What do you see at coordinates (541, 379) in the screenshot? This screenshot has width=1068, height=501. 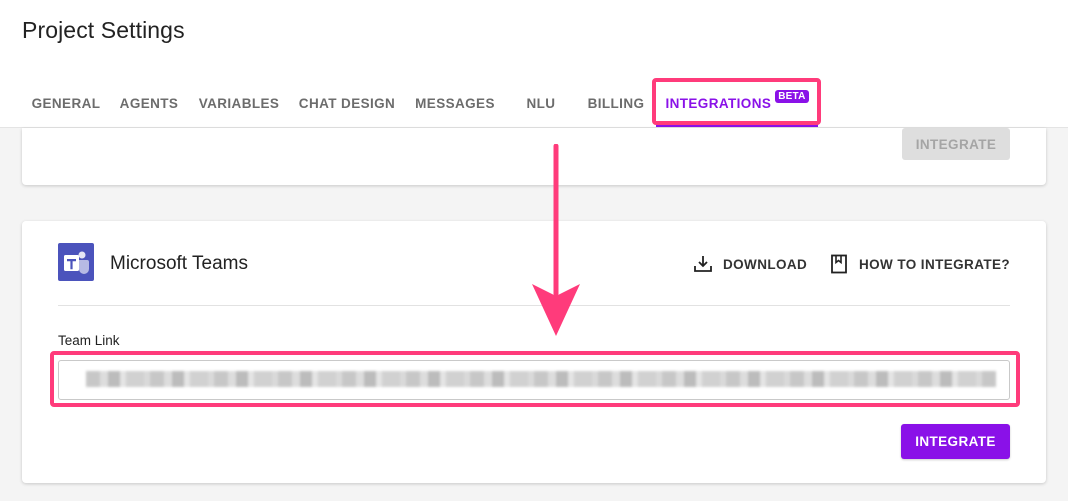 I see `redacted-link-text` at bounding box center [541, 379].